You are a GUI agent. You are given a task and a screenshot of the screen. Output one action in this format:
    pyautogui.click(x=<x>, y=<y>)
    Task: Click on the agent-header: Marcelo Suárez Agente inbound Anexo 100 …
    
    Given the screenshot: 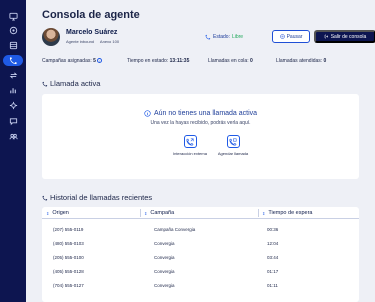 What is the action you would take?
    pyautogui.click(x=208, y=39)
    